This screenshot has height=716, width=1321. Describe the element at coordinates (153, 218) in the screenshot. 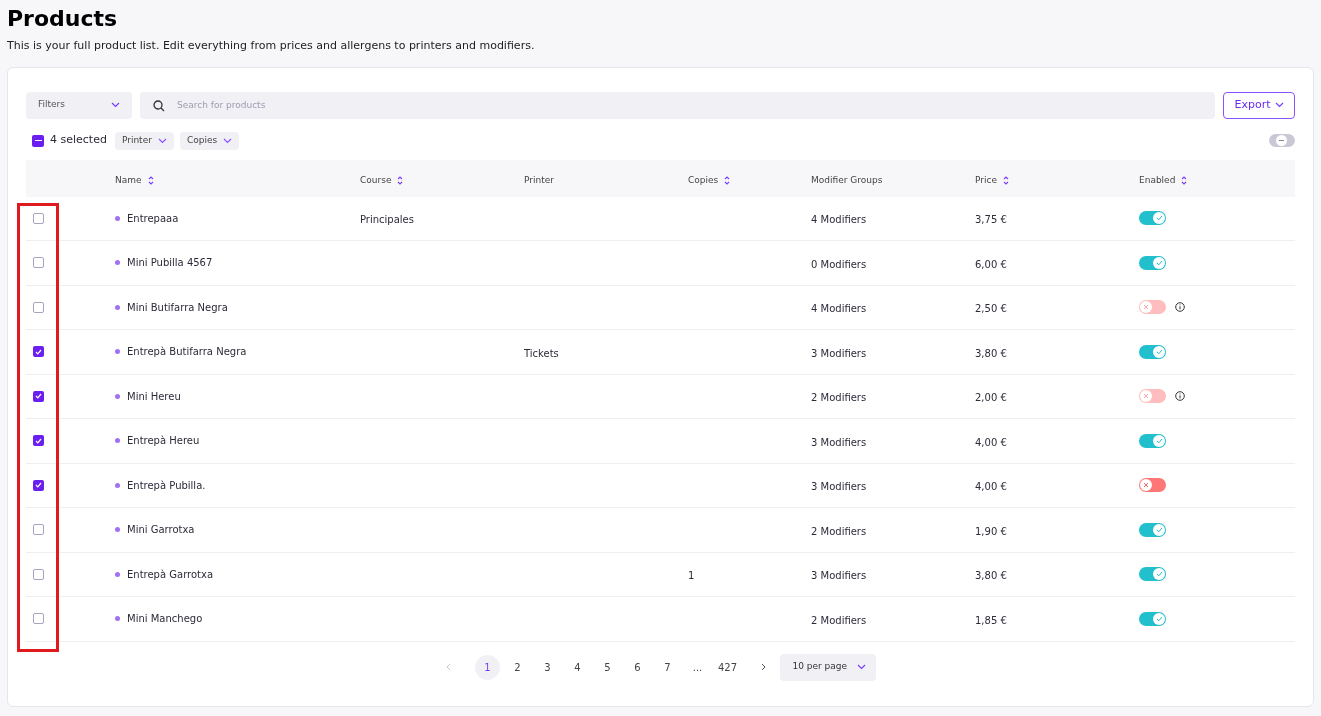

I see `product-name: Entrepaaa` at that location.